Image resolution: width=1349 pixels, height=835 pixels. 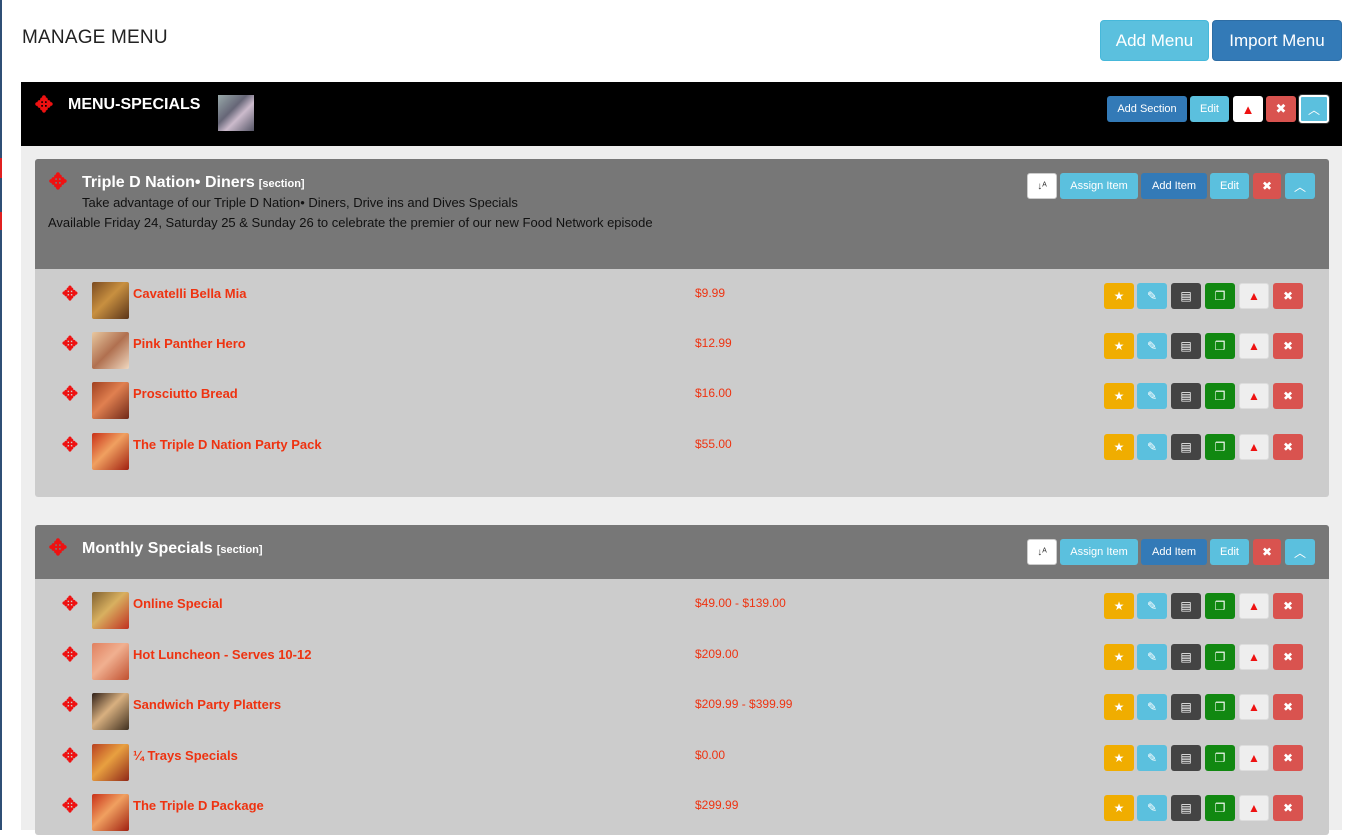 I want to click on item-name: Hot Luncheon - Serves 10-12, so click(x=222, y=654).